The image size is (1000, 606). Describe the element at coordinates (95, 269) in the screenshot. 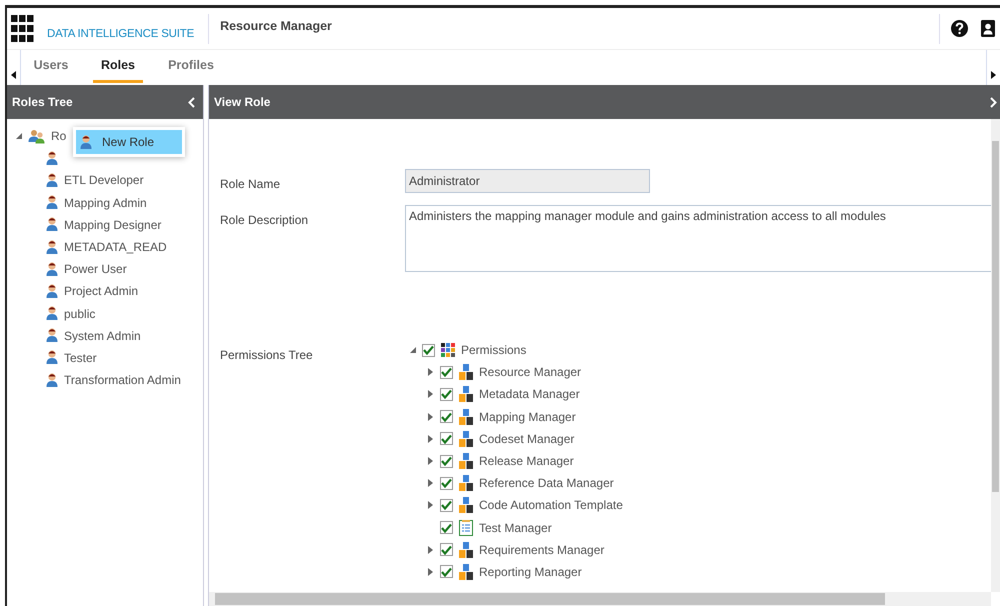

I see `tree-item: Power User` at that location.